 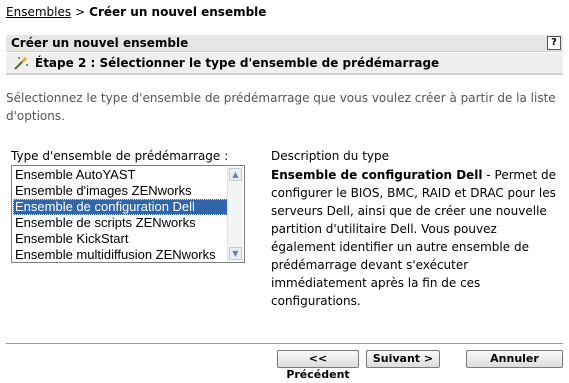 What do you see at coordinates (120, 223) in the screenshot?
I see `list-item: Ensemble de scripts ZENworks` at bounding box center [120, 223].